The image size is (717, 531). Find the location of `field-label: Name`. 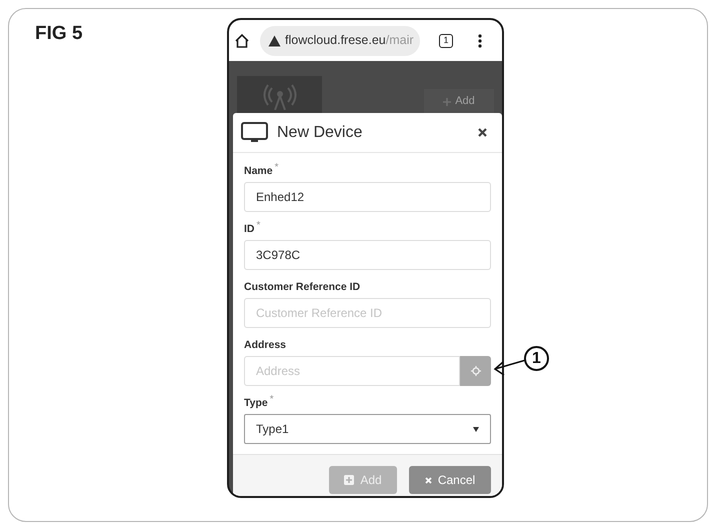

field-label: Name is located at coordinates (258, 171).